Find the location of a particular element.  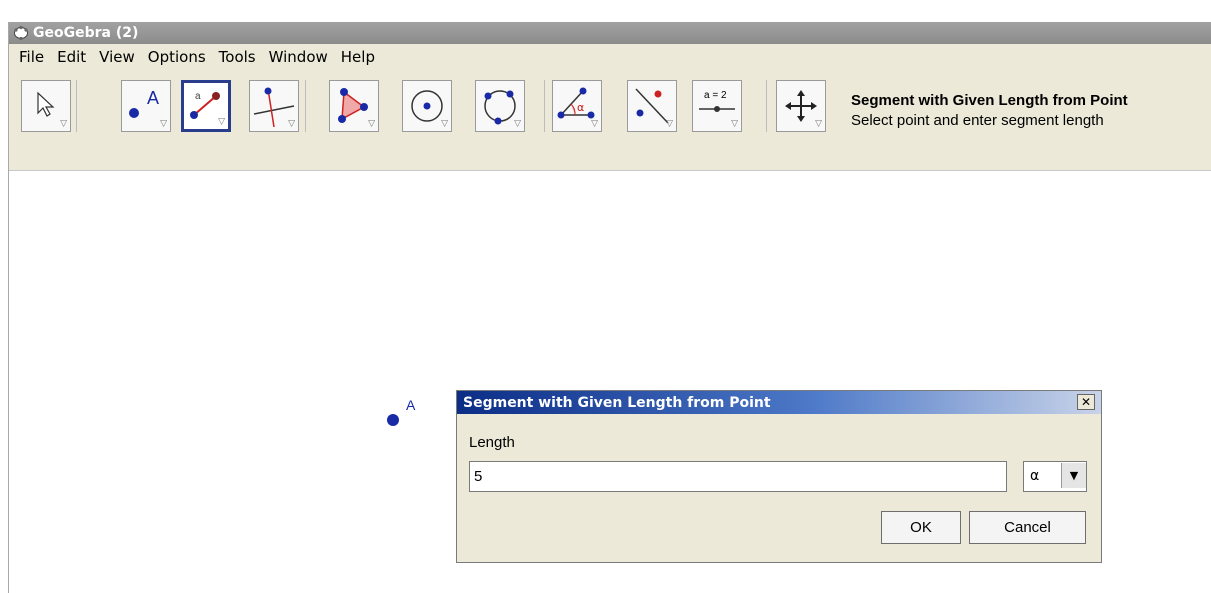

angle-tool-button: α ▽ is located at coordinates (577, 106).